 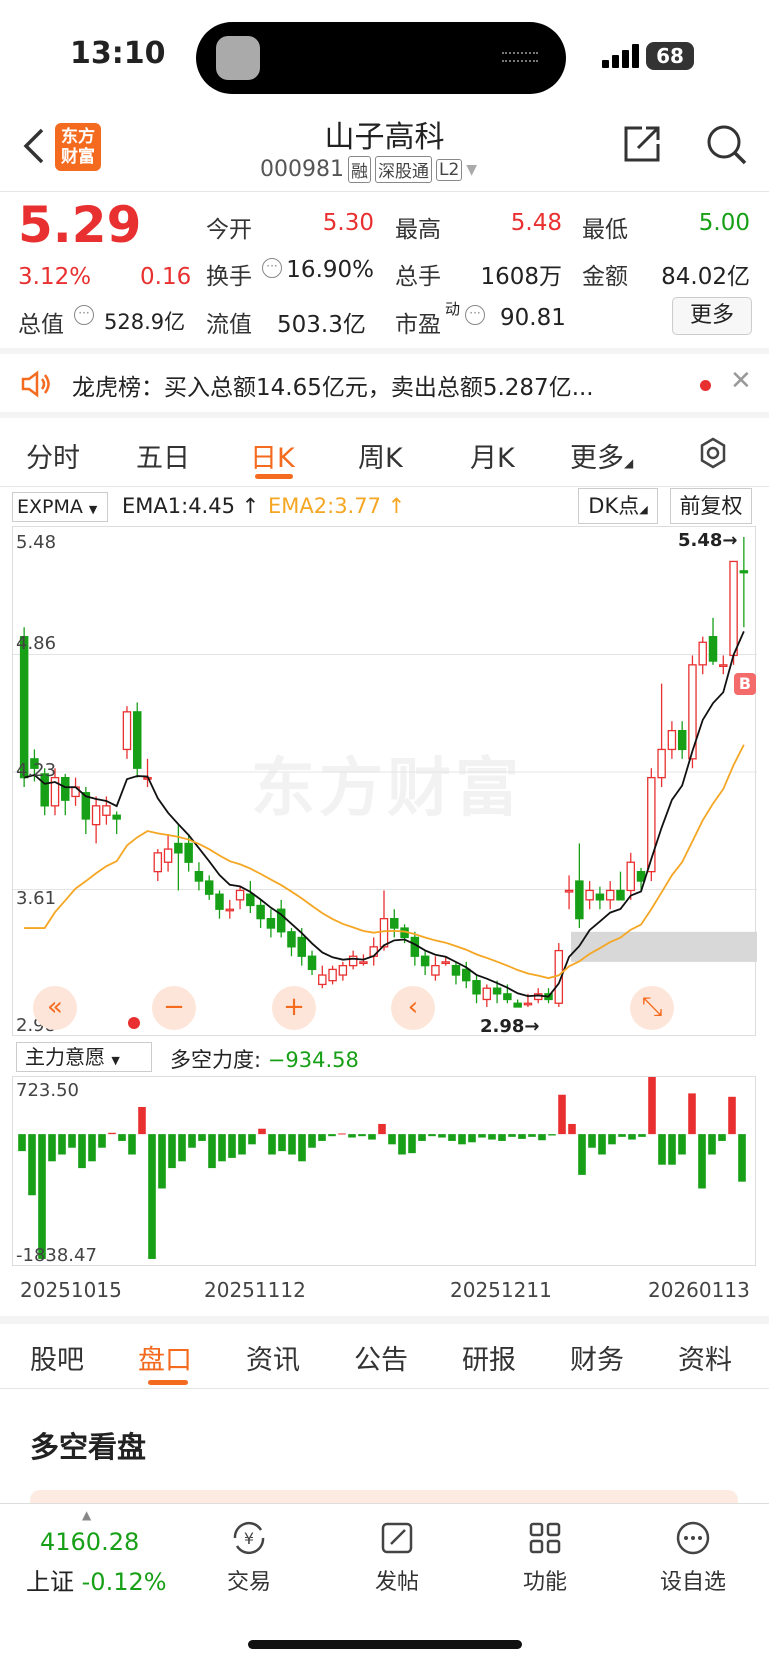 I want to click on search-icon, so click(x=726, y=144).